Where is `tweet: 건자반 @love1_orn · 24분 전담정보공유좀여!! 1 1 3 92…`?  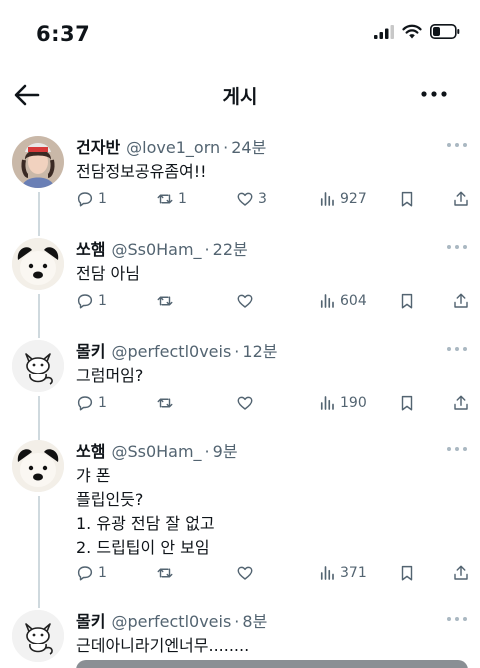 tweet: 건자반 @love1_orn · 24분 전담정보공유좀여!! 1 1 3 92… is located at coordinates (240, 174).